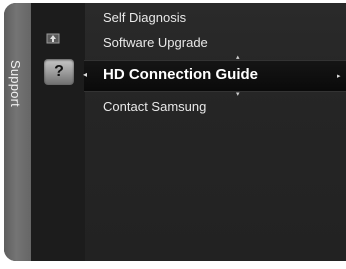 This screenshot has height=269, width=346. I want to click on question-mark-glyph: ?, so click(59, 71).